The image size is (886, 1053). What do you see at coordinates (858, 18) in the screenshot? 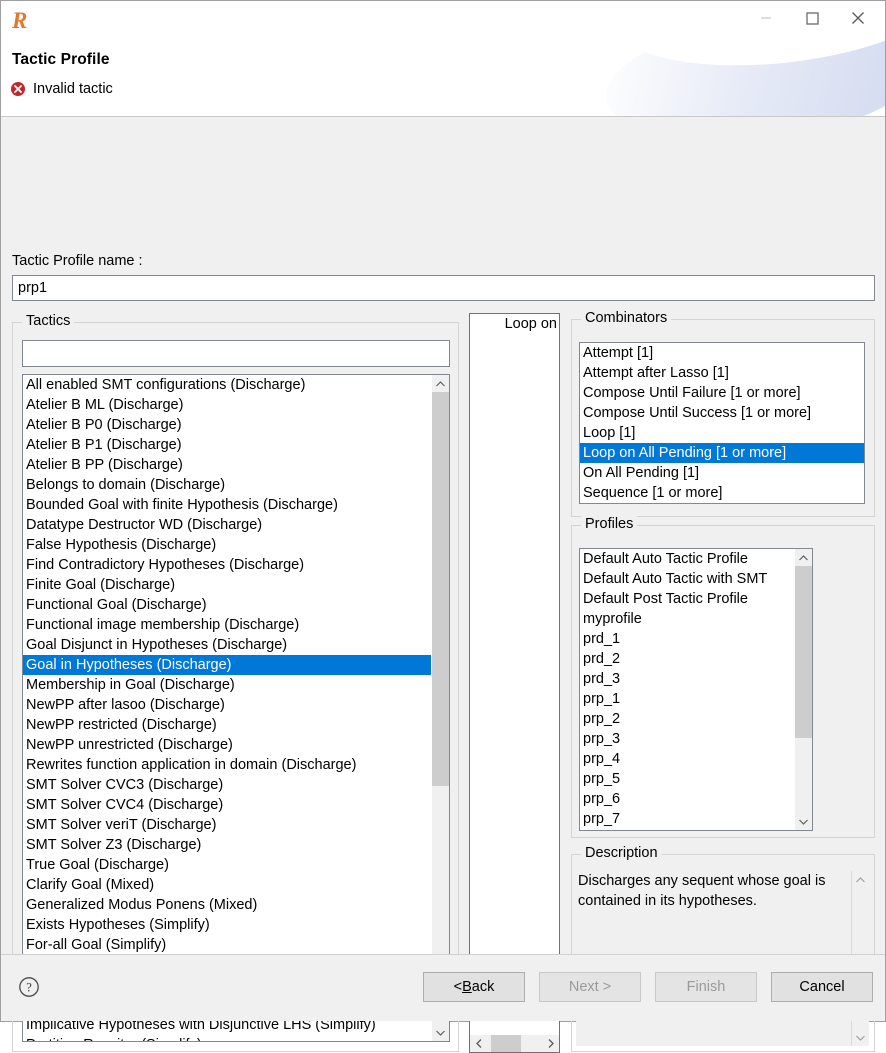
I see `close-icon` at bounding box center [858, 18].